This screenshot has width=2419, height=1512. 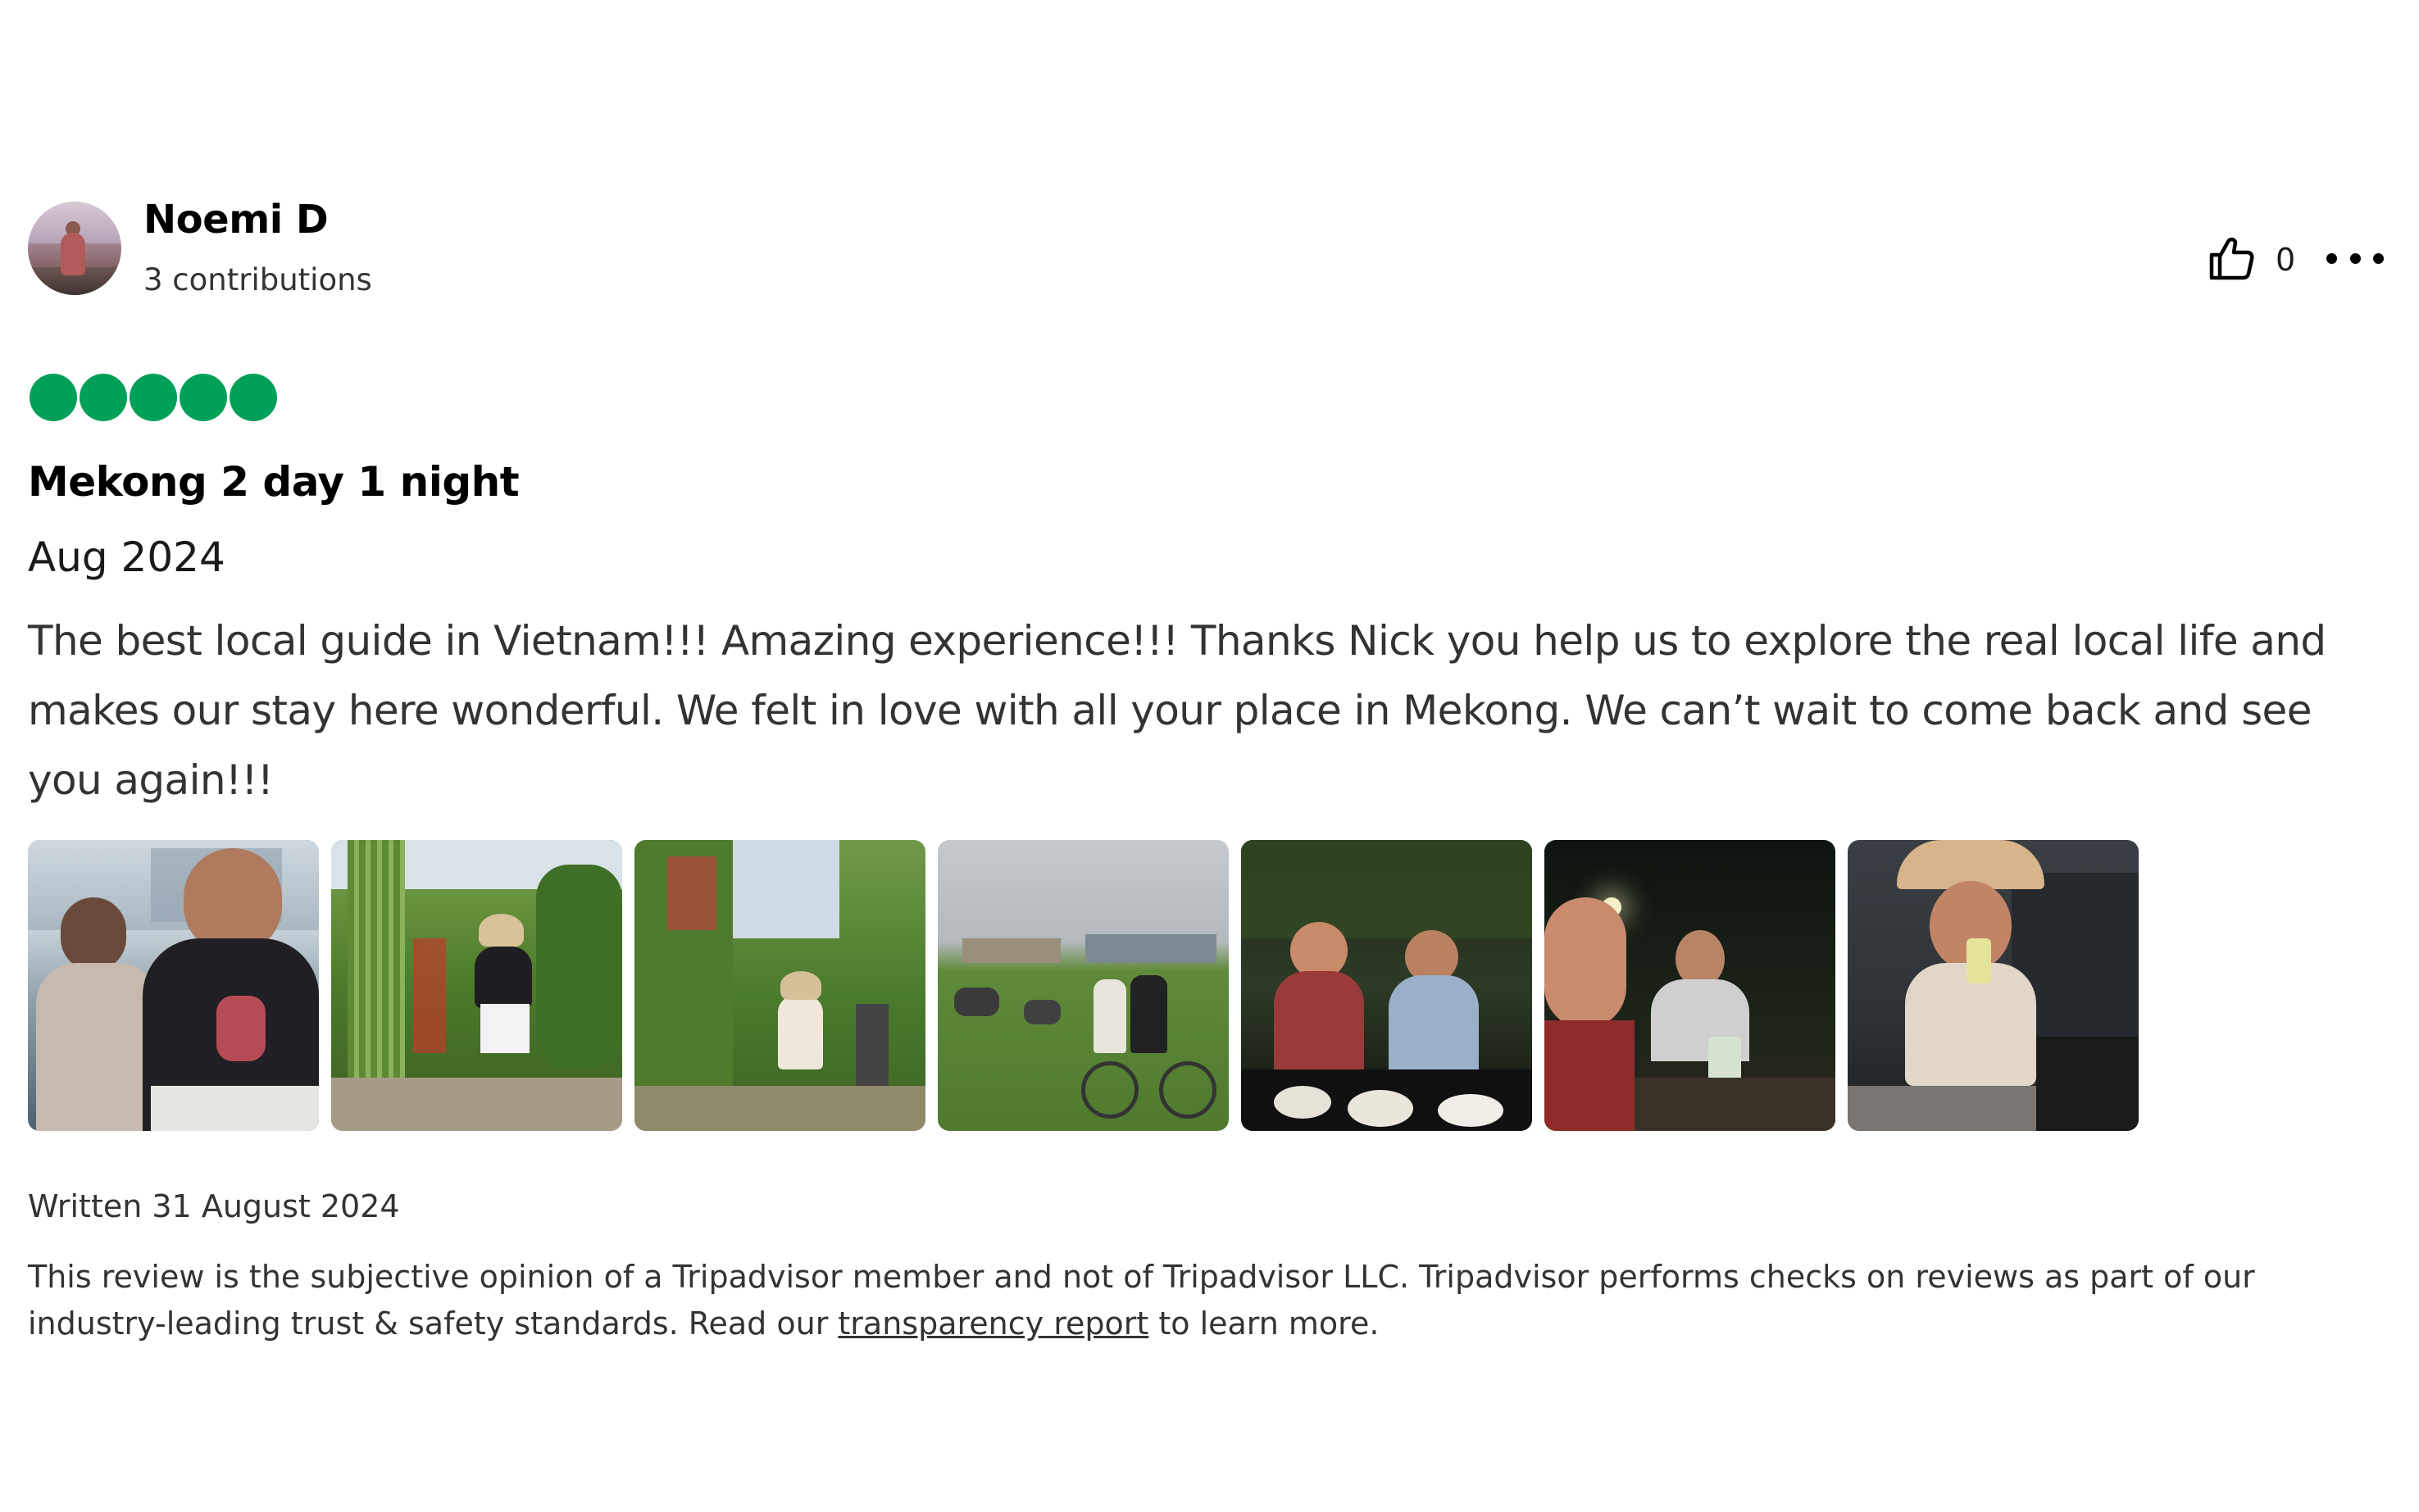 What do you see at coordinates (214, 1206) in the screenshot?
I see `written-date: Written 31 August 2024` at bounding box center [214, 1206].